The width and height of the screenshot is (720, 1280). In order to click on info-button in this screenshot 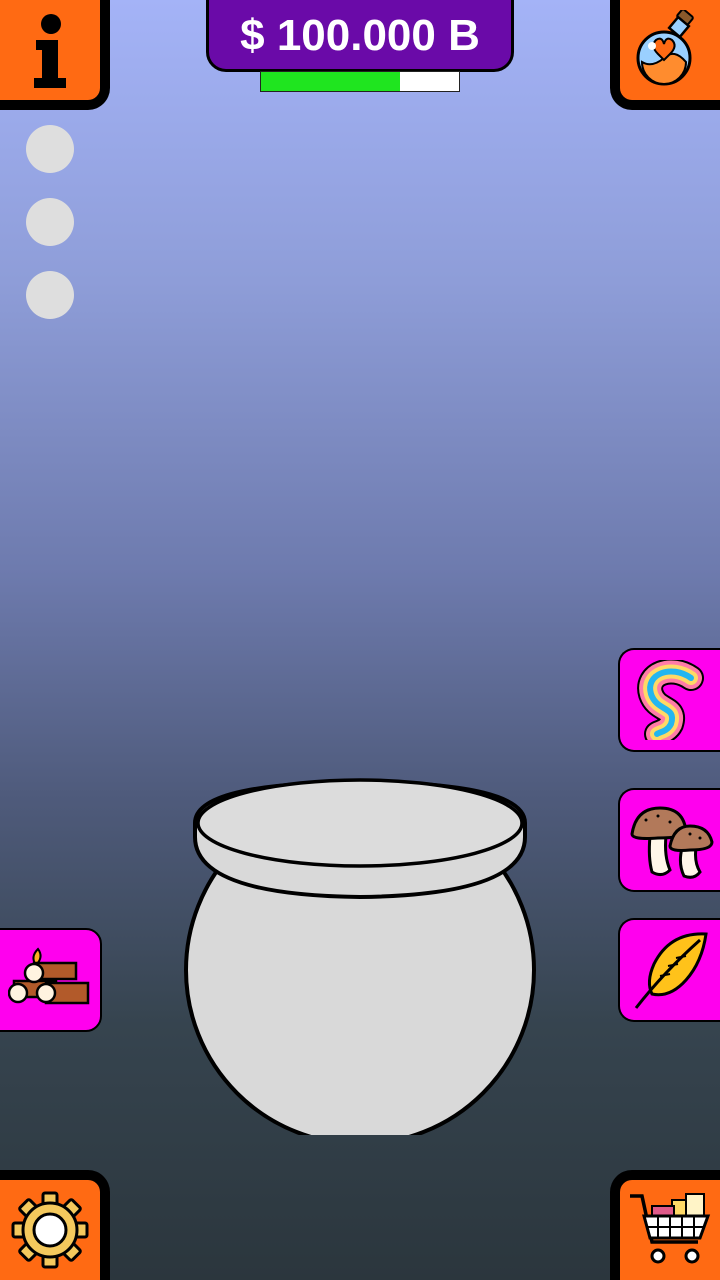, I will do `click(55, 55)`.